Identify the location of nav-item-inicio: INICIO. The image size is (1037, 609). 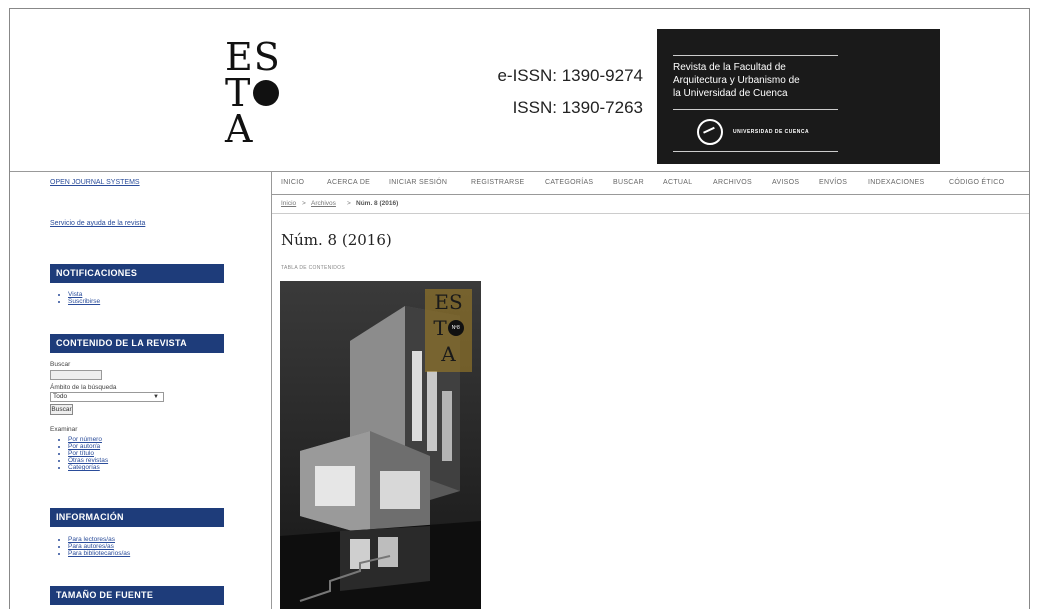
(292, 182).